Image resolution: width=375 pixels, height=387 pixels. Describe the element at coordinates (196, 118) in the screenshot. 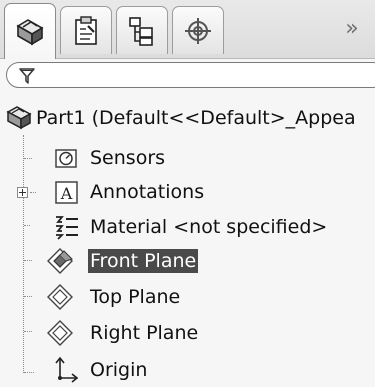

I see `tree-root-label: Part1 (Default<<Default>_Appea` at that location.